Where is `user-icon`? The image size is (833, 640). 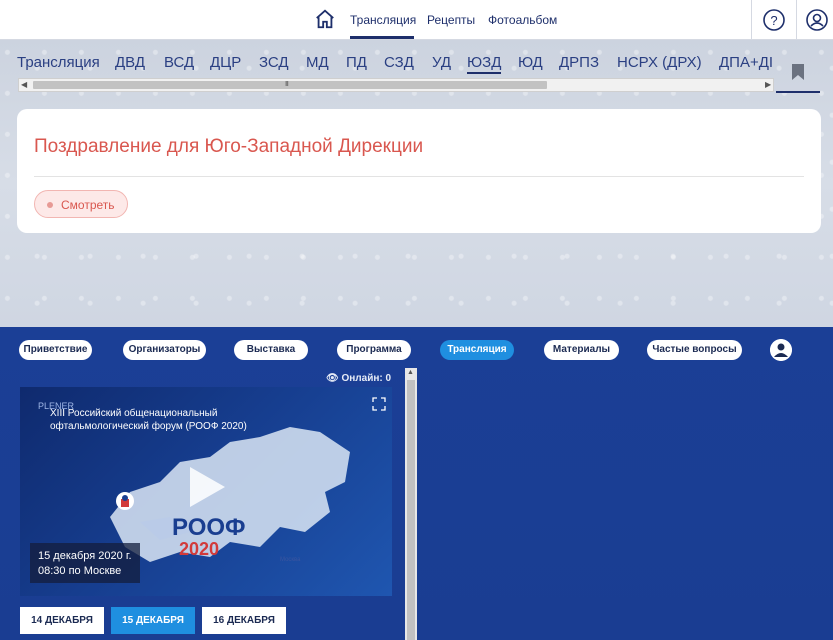
user-icon is located at coordinates (817, 20).